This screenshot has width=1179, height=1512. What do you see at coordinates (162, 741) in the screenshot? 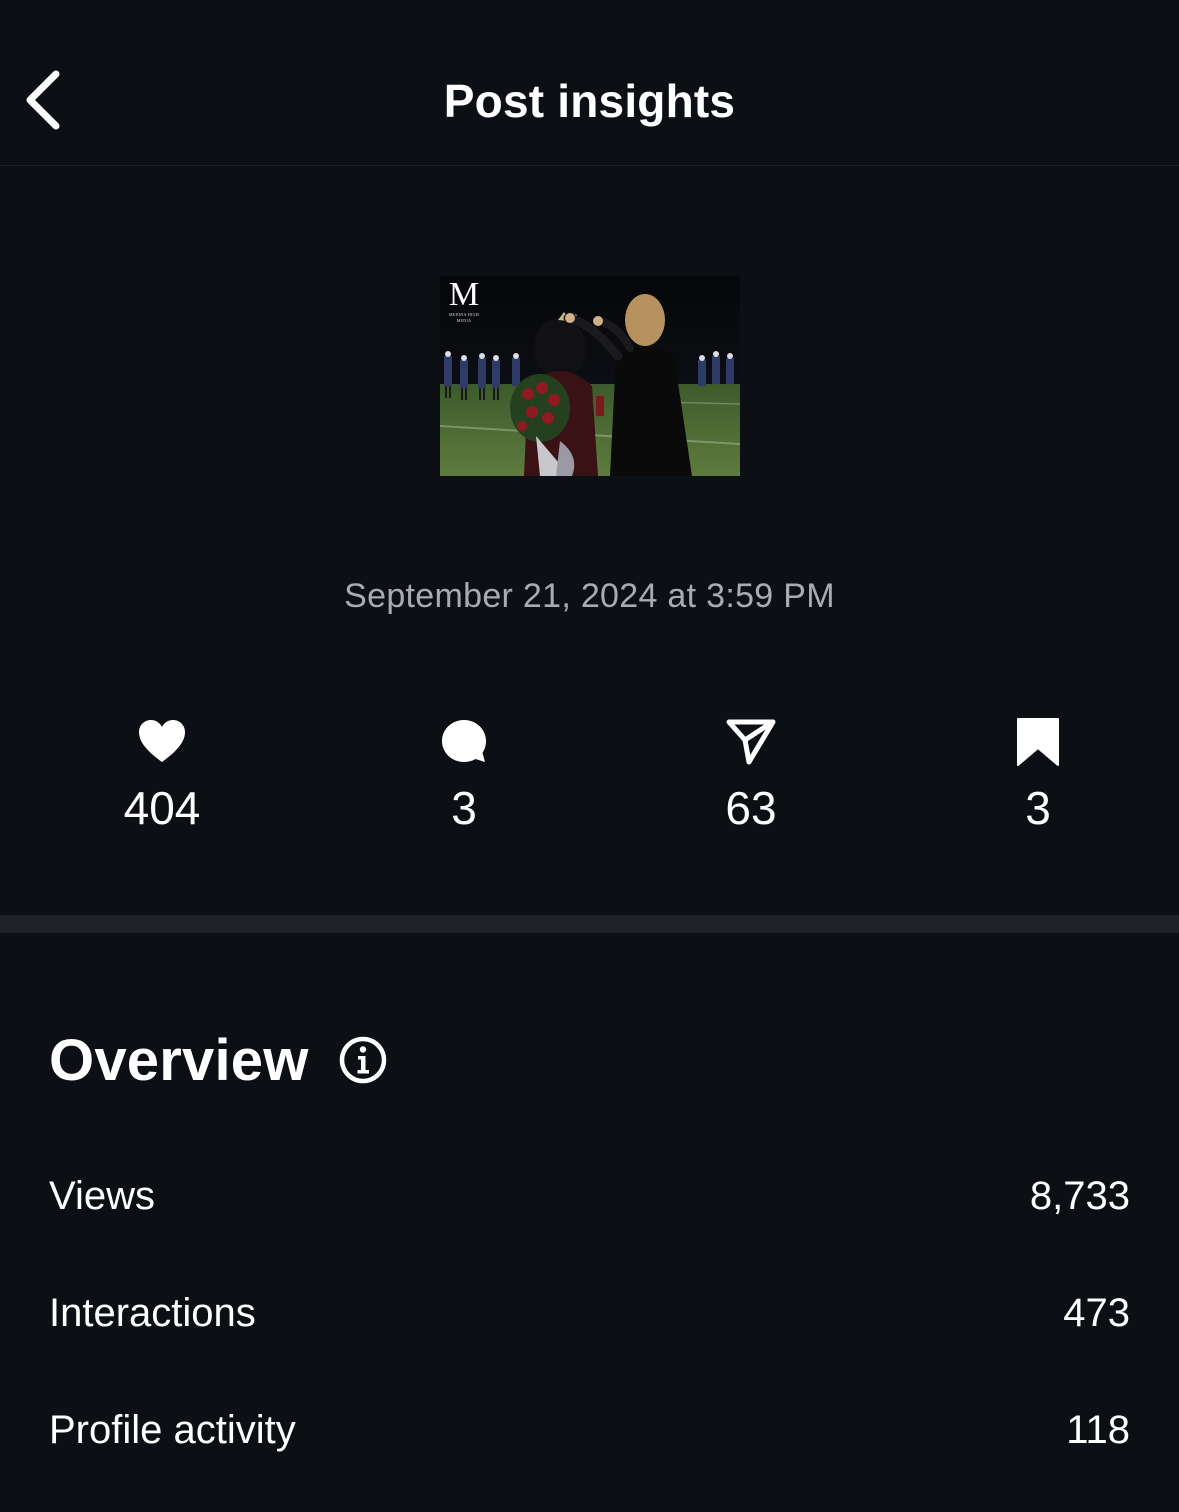
I see `heart-icon` at bounding box center [162, 741].